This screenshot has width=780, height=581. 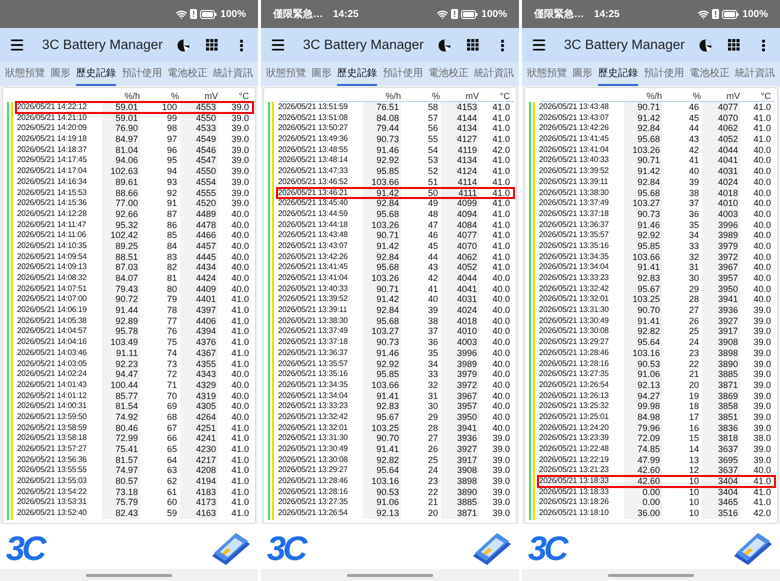 What do you see at coordinates (172, 364) in the screenshot?
I see `table-cell-text: 73` at bounding box center [172, 364].